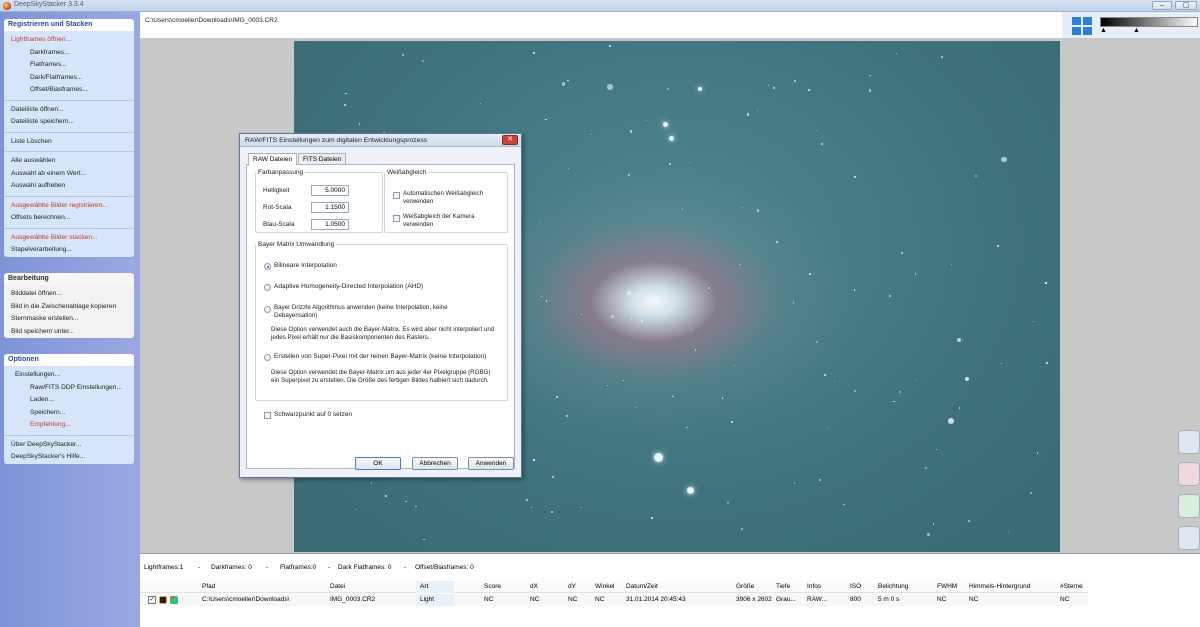  What do you see at coordinates (69, 186) in the screenshot?
I see `sidebar-item: Auswahl aufheben` at bounding box center [69, 186].